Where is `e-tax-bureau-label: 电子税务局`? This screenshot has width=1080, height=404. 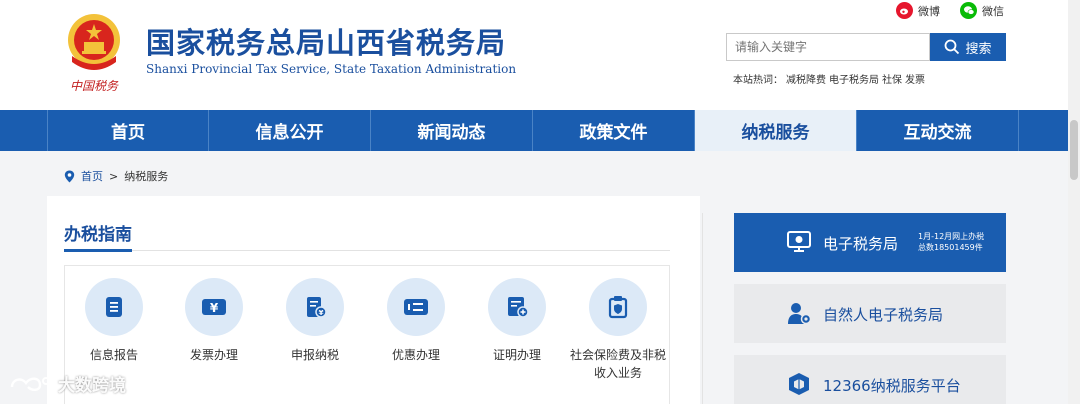 e-tax-bureau-label: 电子税务局 is located at coordinates (861, 244).